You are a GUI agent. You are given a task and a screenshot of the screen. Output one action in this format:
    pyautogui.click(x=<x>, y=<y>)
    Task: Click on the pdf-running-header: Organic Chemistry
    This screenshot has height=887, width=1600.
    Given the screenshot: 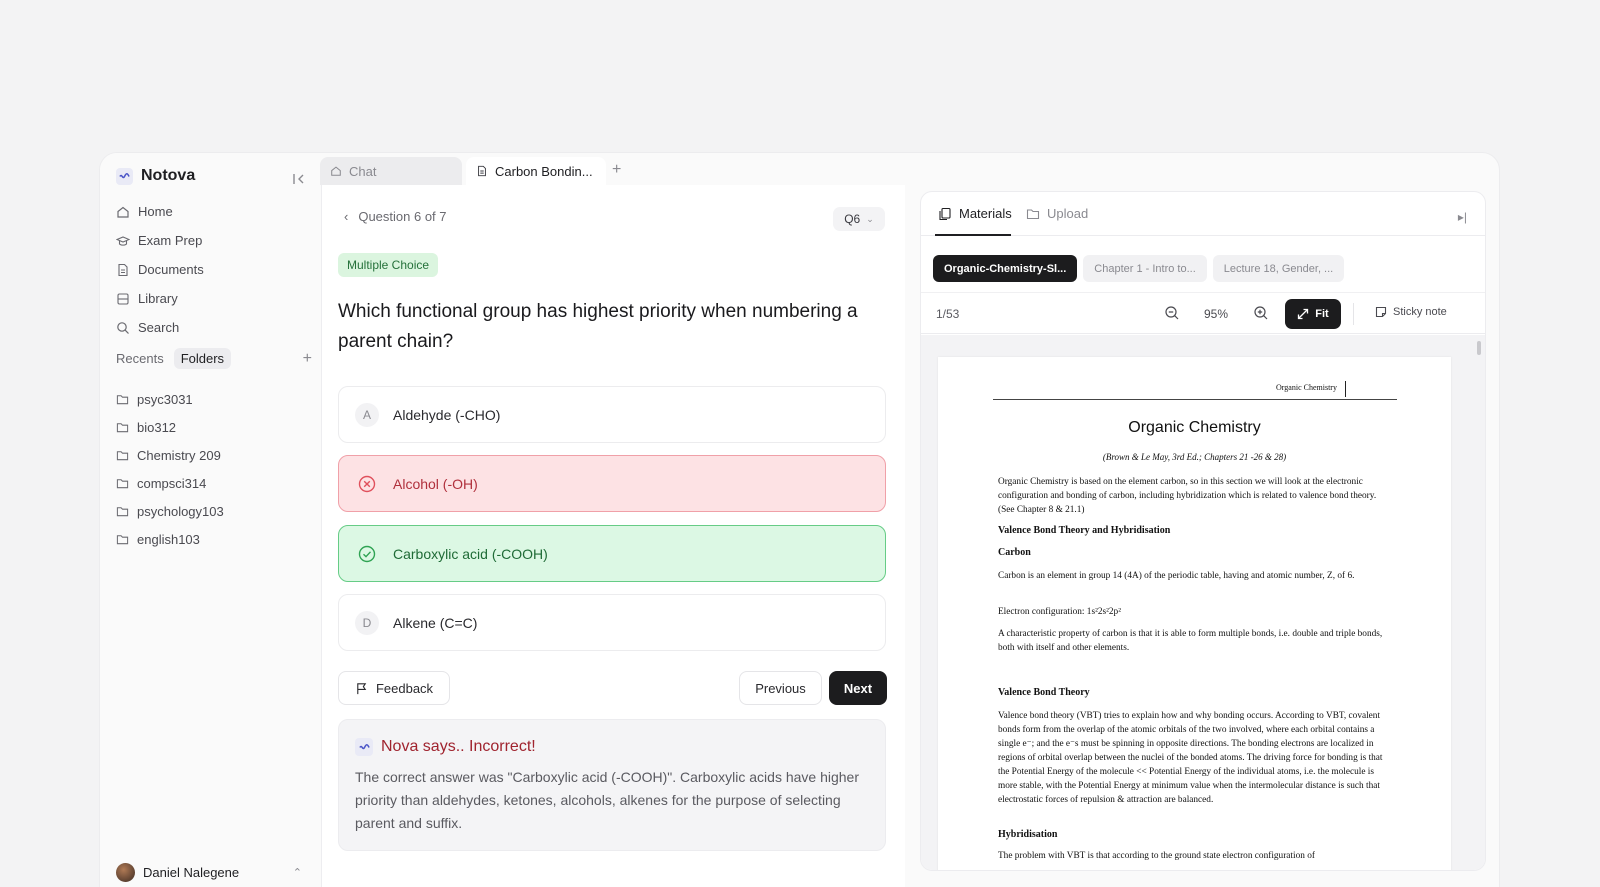 What is the action you would take?
    pyautogui.click(x=1306, y=387)
    